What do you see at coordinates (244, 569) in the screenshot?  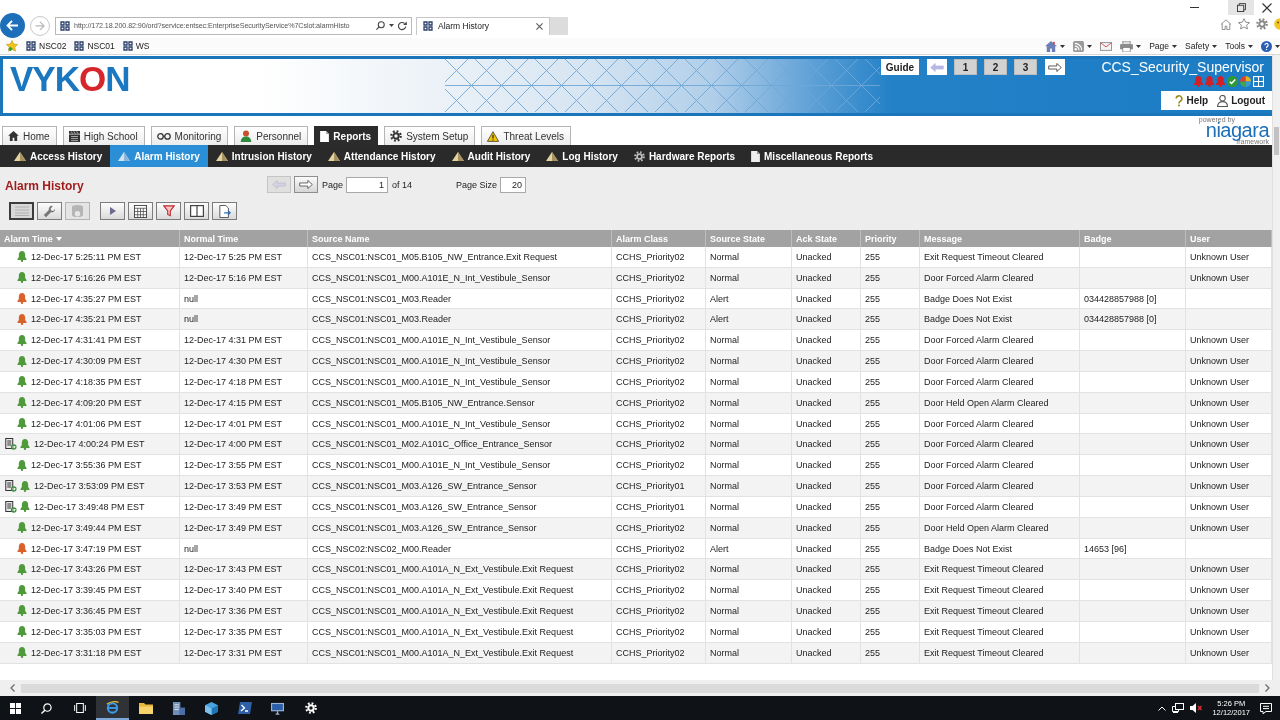 I see `table-cell: 12-Dec-17 3:43 PM EST` at bounding box center [244, 569].